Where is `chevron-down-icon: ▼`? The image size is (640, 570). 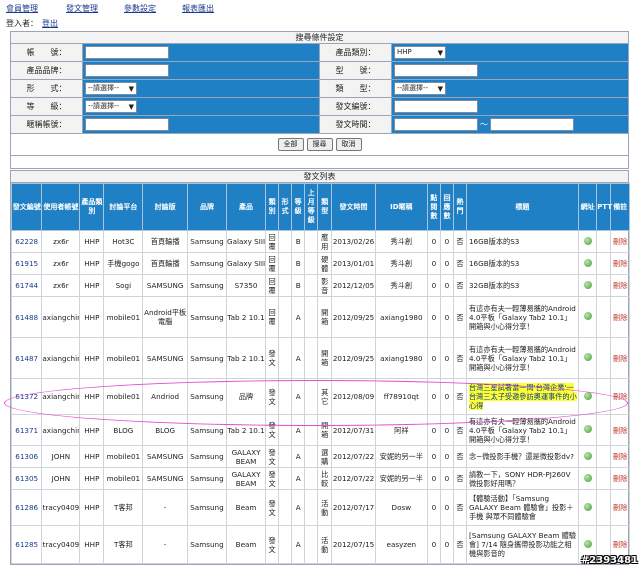 chevron-down-icon: ▼ is located at coordinates (131, 89).